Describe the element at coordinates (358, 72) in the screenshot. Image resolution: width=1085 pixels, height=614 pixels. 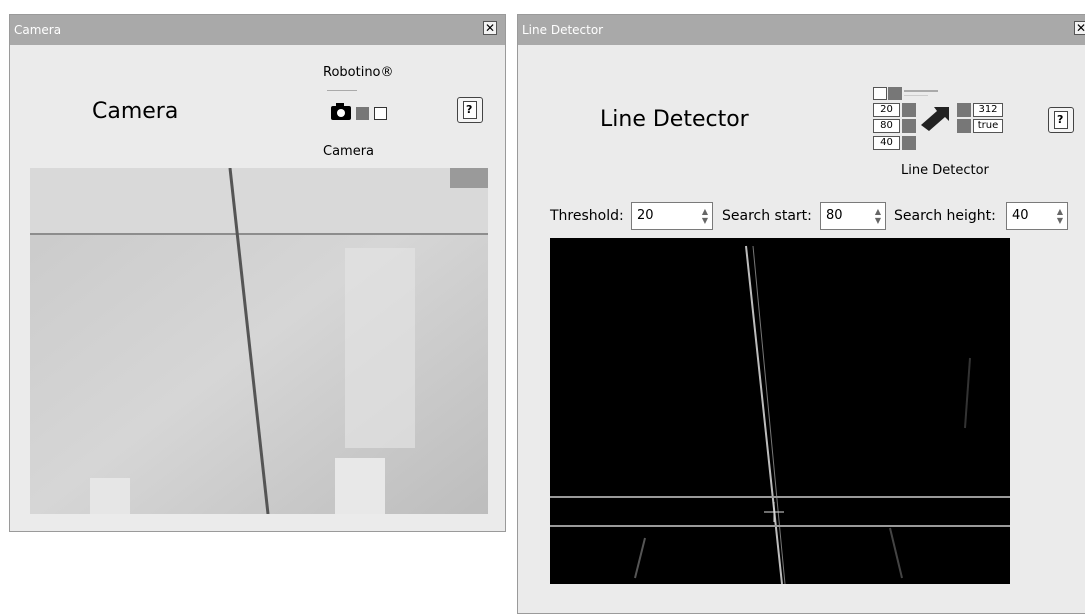
I see `robotino-brand: Robotino®` at that location.